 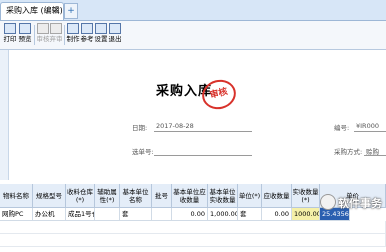 I want to click on make-icon, so click(x=73, y=28).